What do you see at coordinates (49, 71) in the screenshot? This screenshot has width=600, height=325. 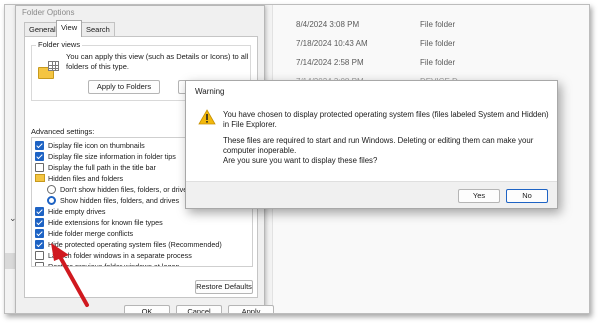 I see `folder-views-icon` at bounding box center [49, 71].